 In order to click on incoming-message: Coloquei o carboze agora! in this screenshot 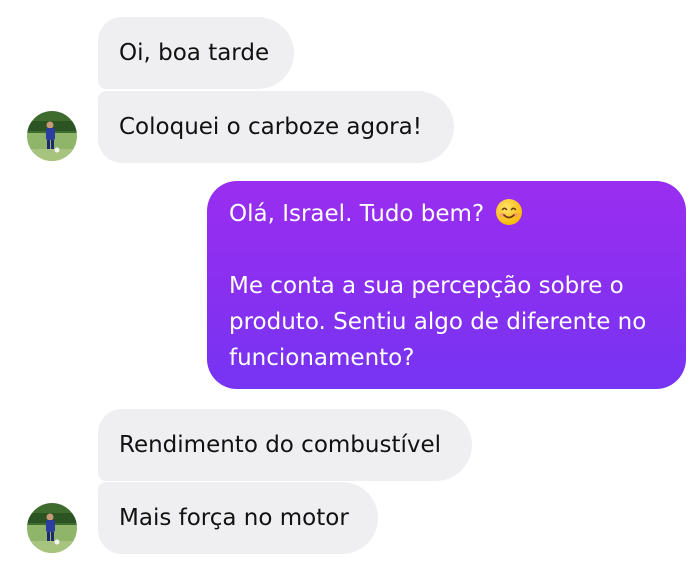, I will do `click(276, 127)`.